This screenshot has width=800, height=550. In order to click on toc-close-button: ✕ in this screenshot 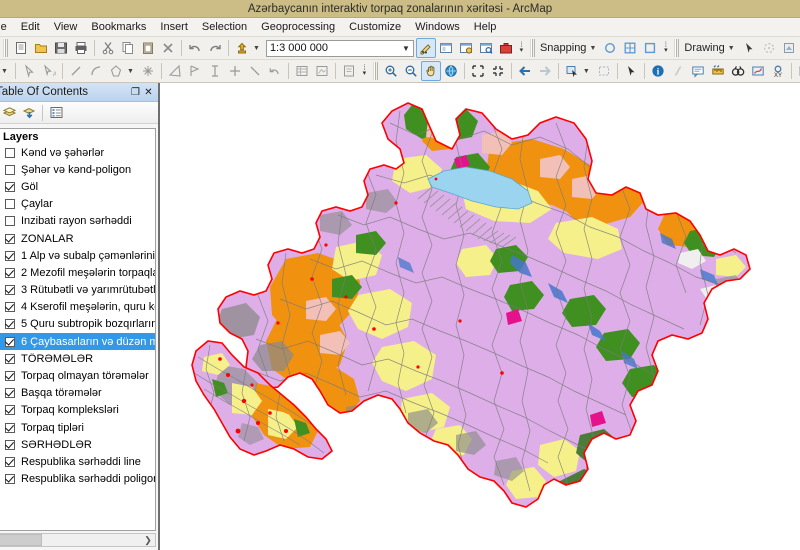, I will do `click(148, 92)`.